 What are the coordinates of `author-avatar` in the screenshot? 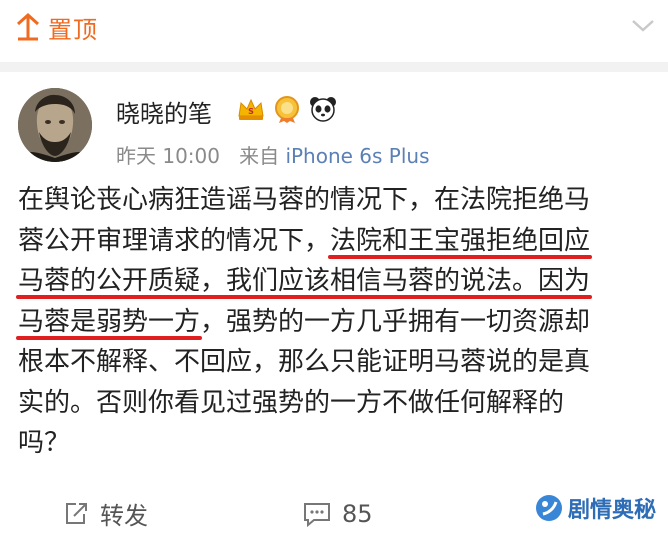 It's located at (55, 125).